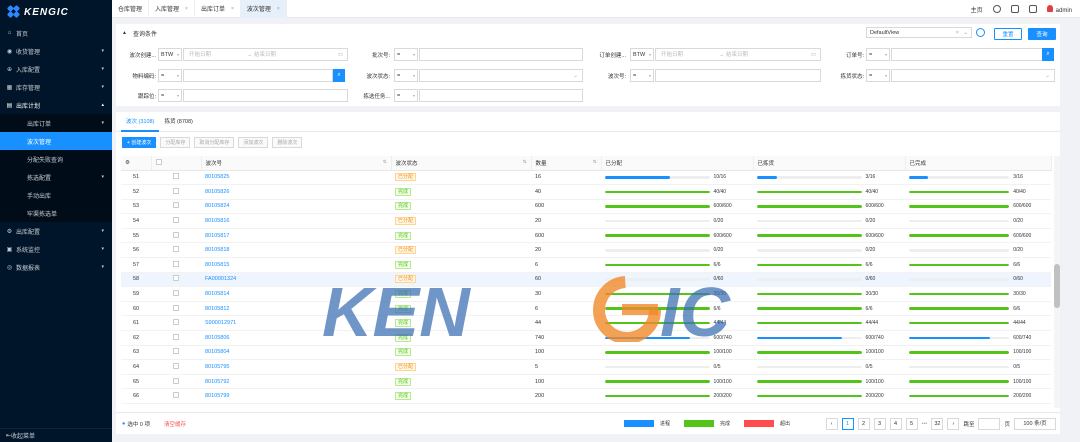 The image size is (1080, 442). I want to click on grid-tab-0: 波次 (3108), so click(140, 122).